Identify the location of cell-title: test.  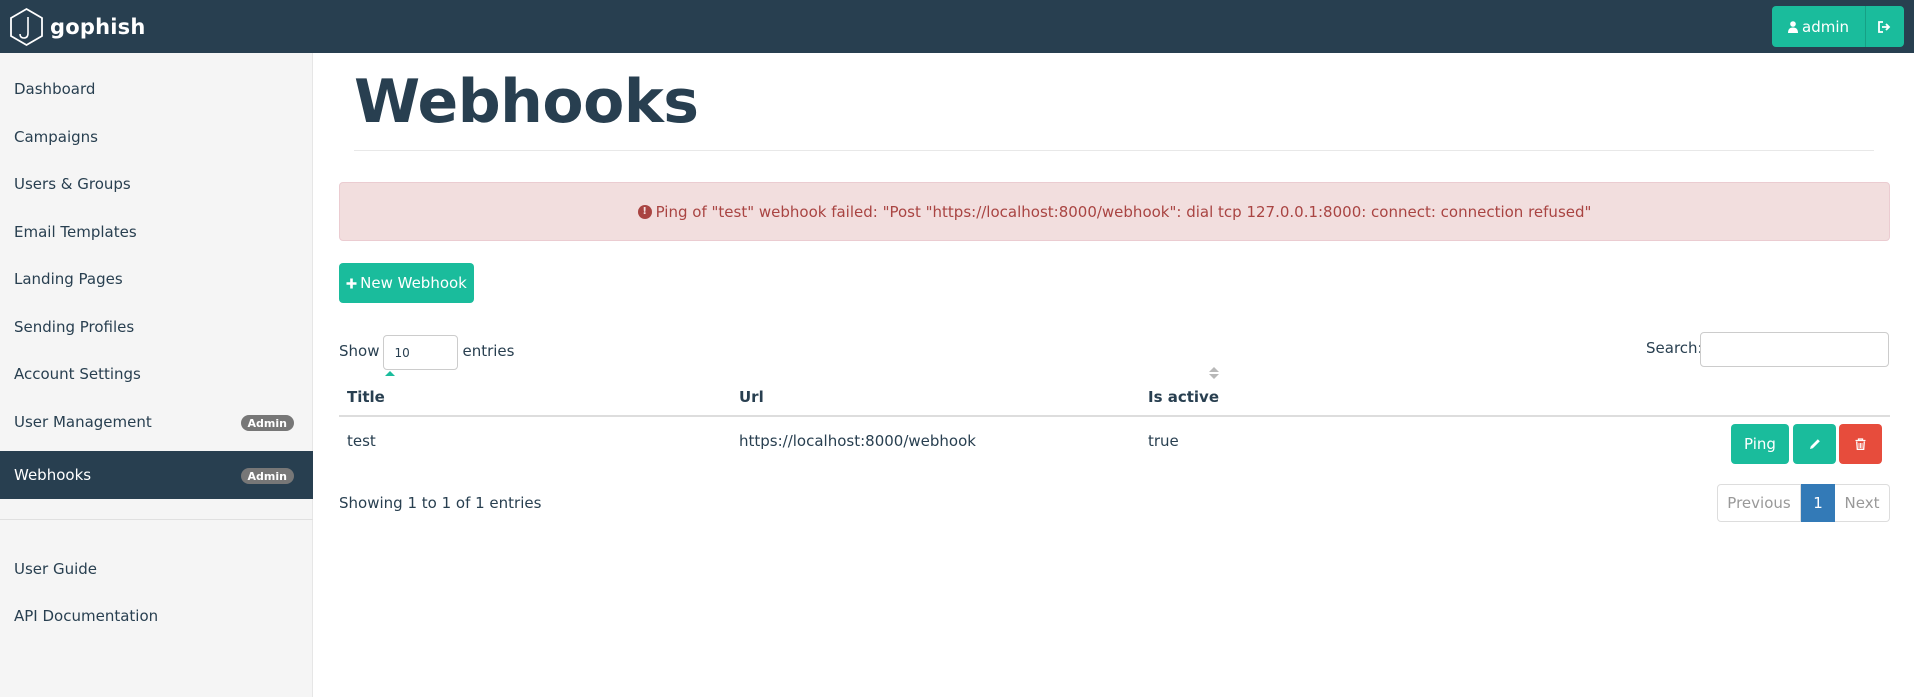
(361, 441).